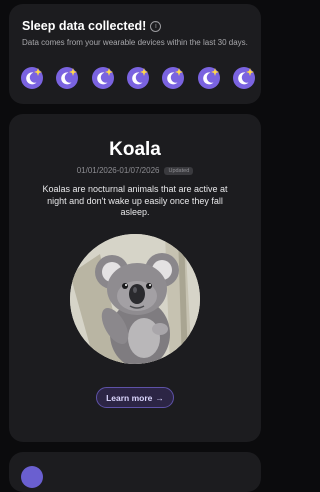 The height and width of the screenshot is (492, 320). Describe the element at coordinates (84, 26) in the screenshot. I see `sleep-card-title: Sleep data collected!` at that location.